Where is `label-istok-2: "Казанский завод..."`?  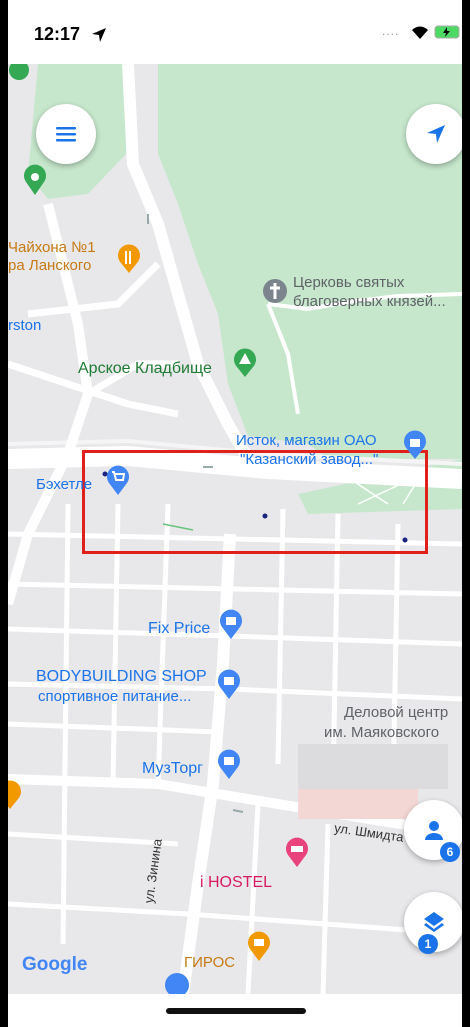 label-istok-2: "Казанский завод..." is located at coordinates (309, 459).